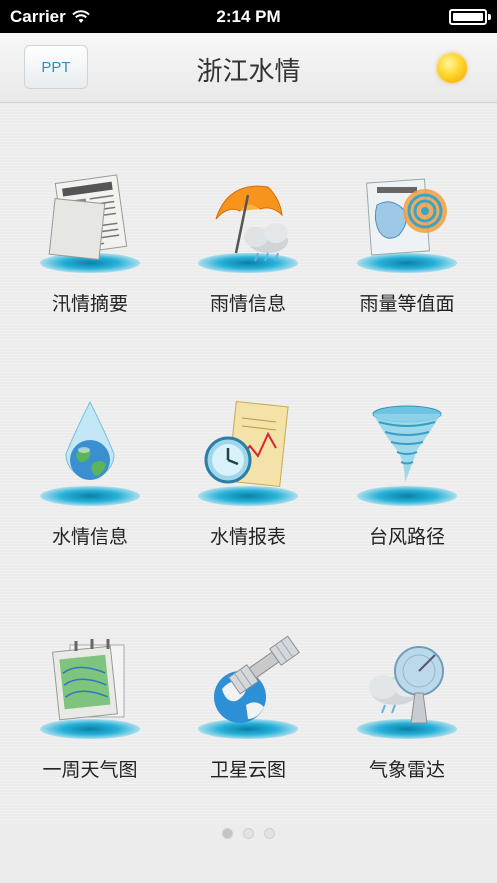  Describe the element at coordinates (90, 686) in the screenshot. I see `weather-calendar-icon` at that location.